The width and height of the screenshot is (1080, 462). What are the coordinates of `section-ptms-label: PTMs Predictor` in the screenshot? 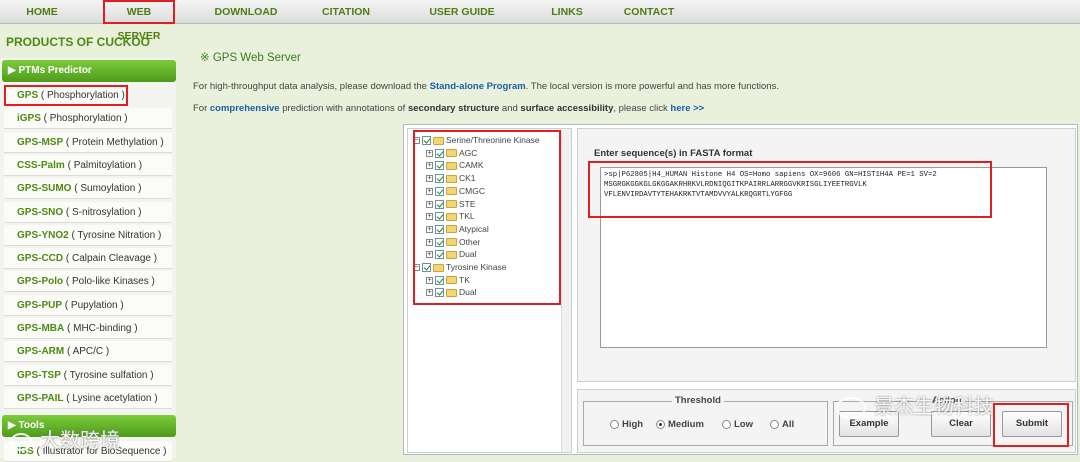 It's located at (55, 70).